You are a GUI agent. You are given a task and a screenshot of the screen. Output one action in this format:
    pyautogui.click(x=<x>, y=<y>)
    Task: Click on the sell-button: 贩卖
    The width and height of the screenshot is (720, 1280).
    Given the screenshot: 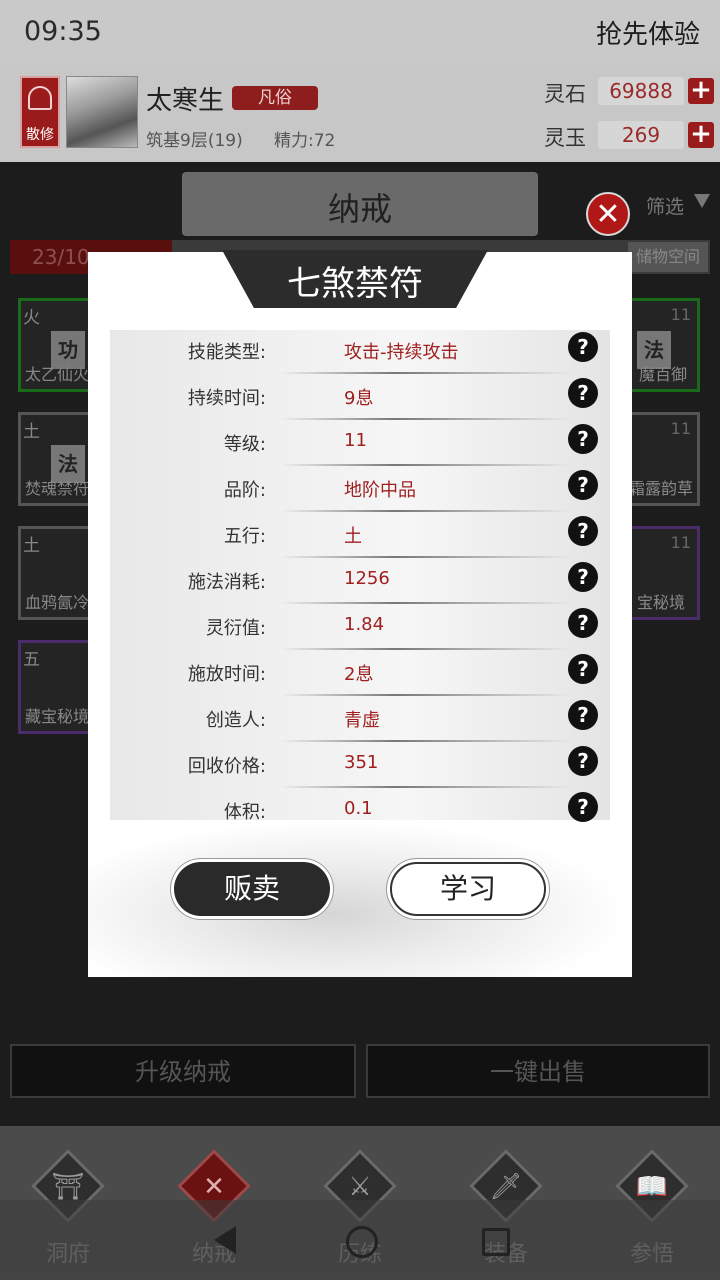 What is the action you would take?
    pyautogui.click(x=252, y=889)
    